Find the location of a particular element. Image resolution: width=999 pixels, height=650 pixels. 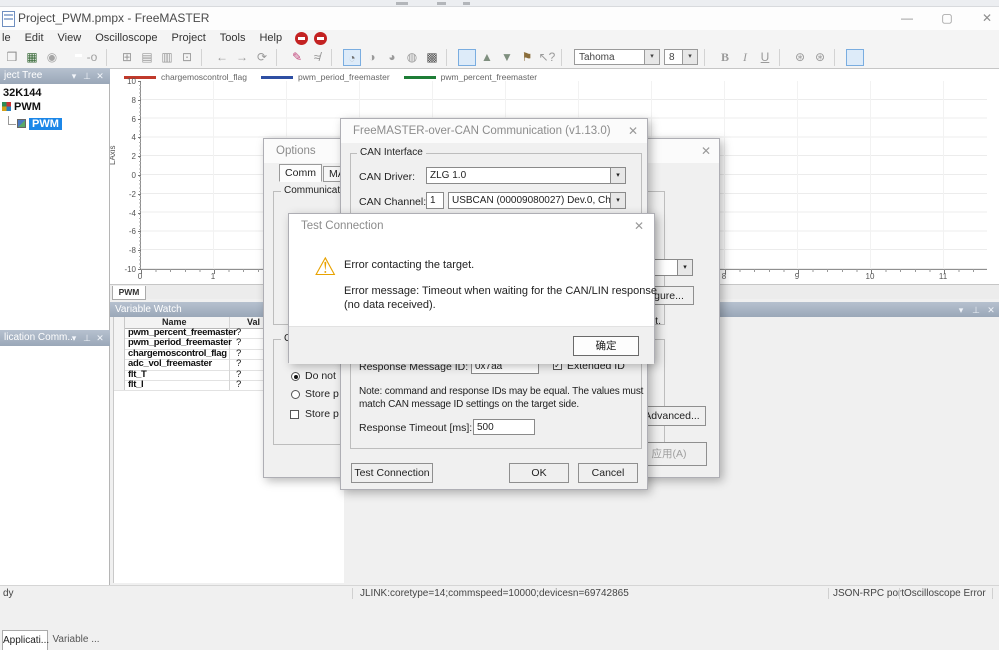

tree-node-pwm-child: PWM is located at coordinates (32, 123).